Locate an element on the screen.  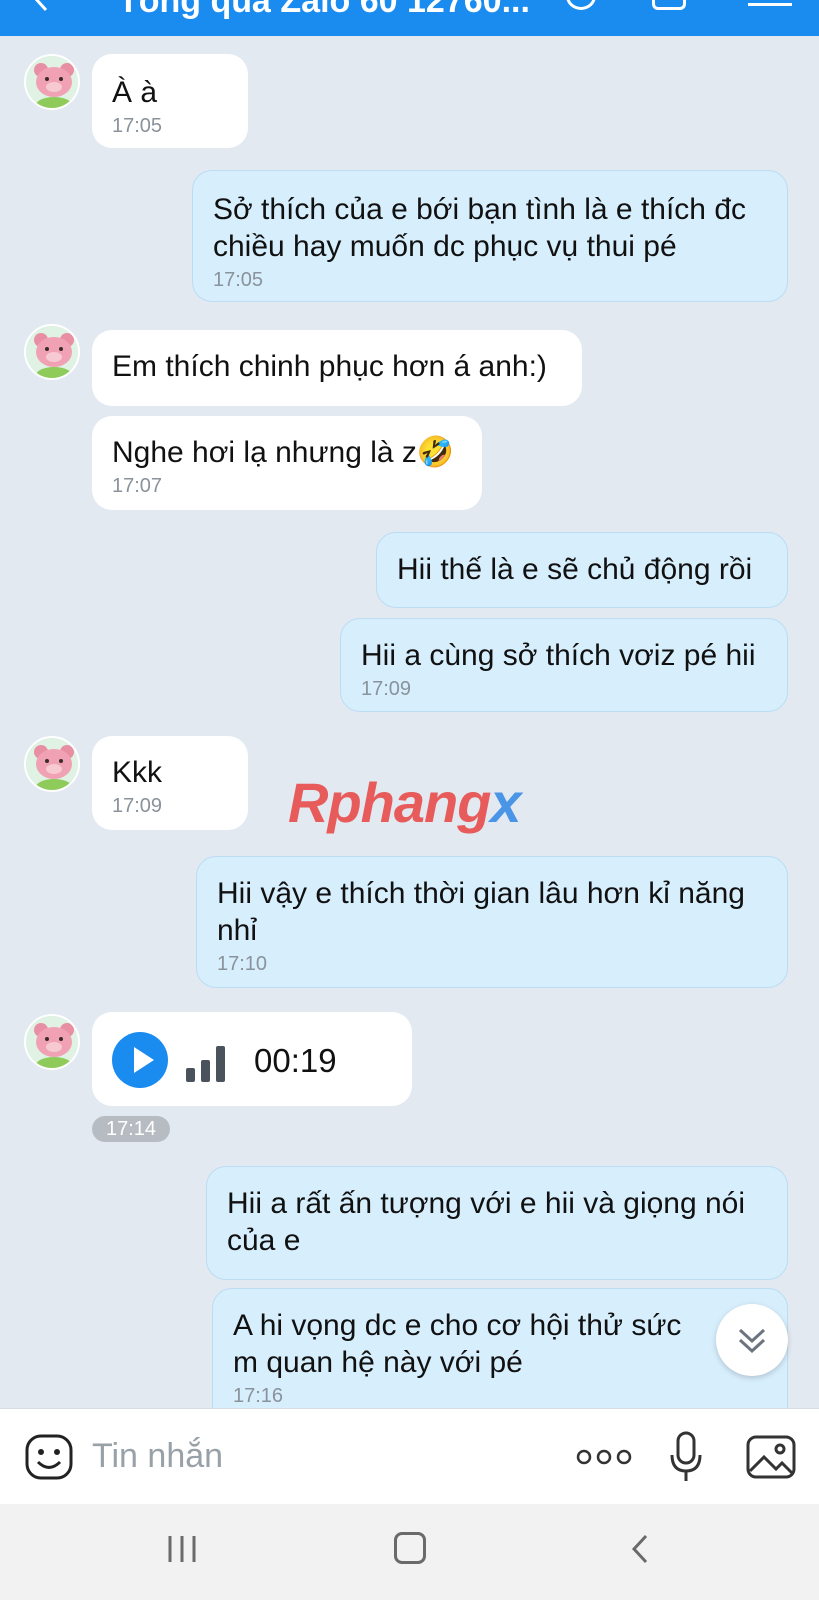
voice-duration: 00:19 is located at coordinates (295, 1060).